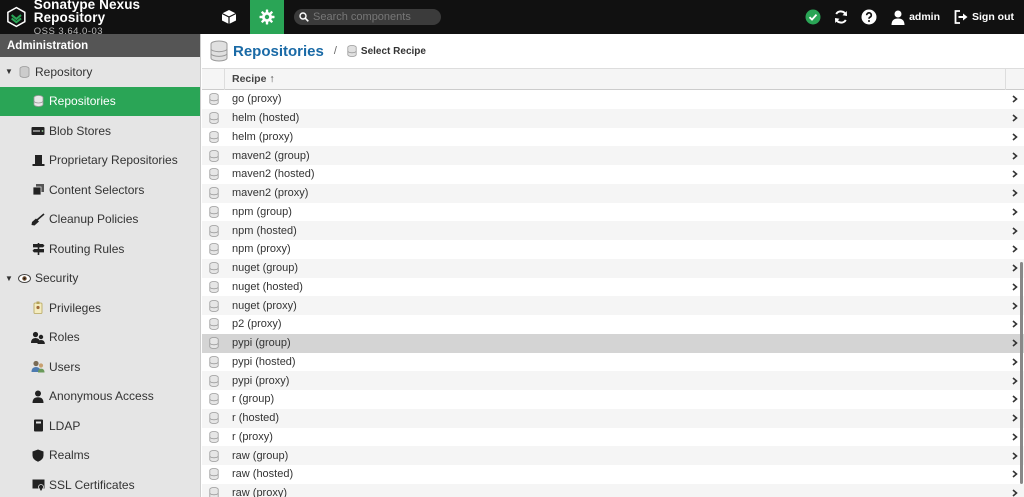  I want to click on refresh-icon, so click(841, 17).